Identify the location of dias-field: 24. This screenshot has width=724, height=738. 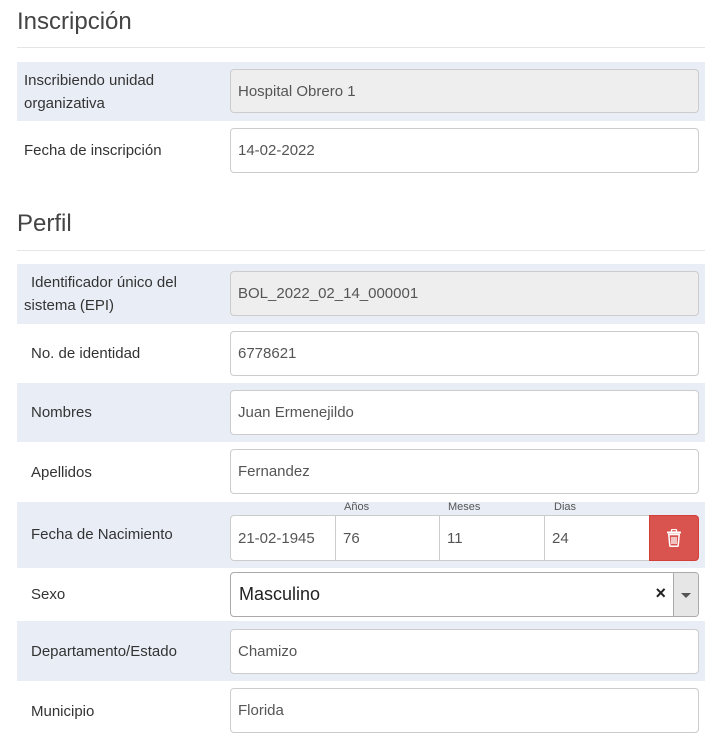
(597, 538).